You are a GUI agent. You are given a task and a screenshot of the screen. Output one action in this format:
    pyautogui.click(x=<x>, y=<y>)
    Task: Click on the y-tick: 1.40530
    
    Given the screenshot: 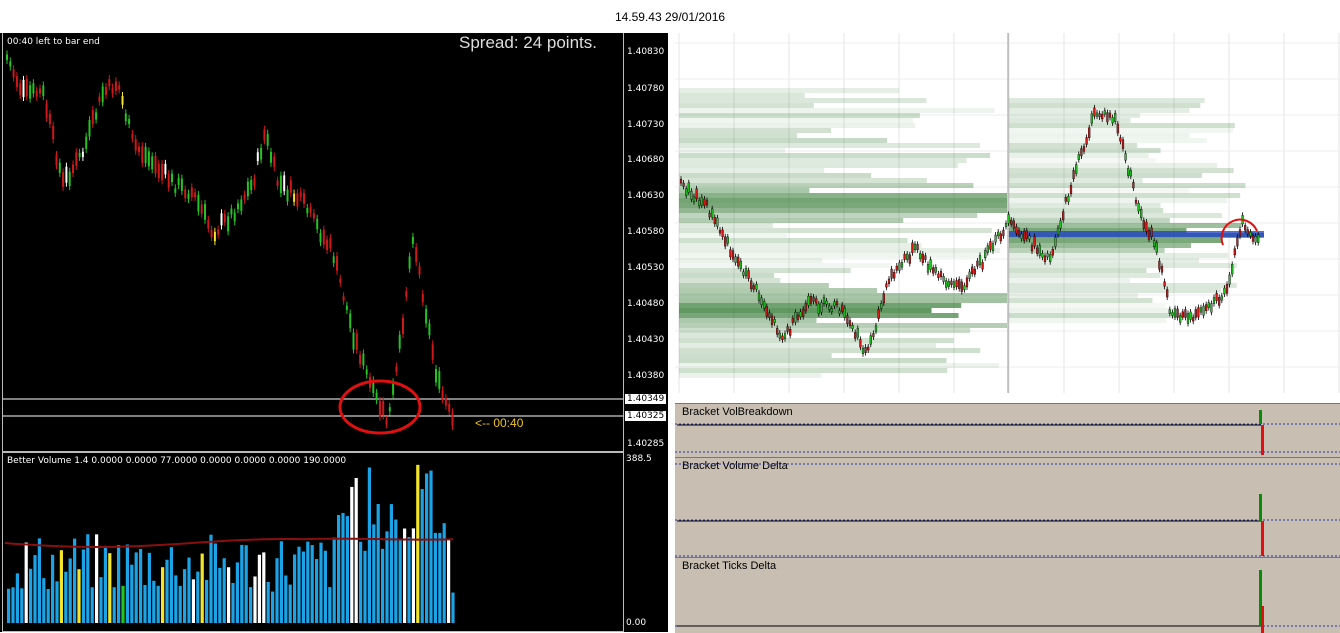 What is the action you would take?
    pyautogui.click(x=646, y=268)
    